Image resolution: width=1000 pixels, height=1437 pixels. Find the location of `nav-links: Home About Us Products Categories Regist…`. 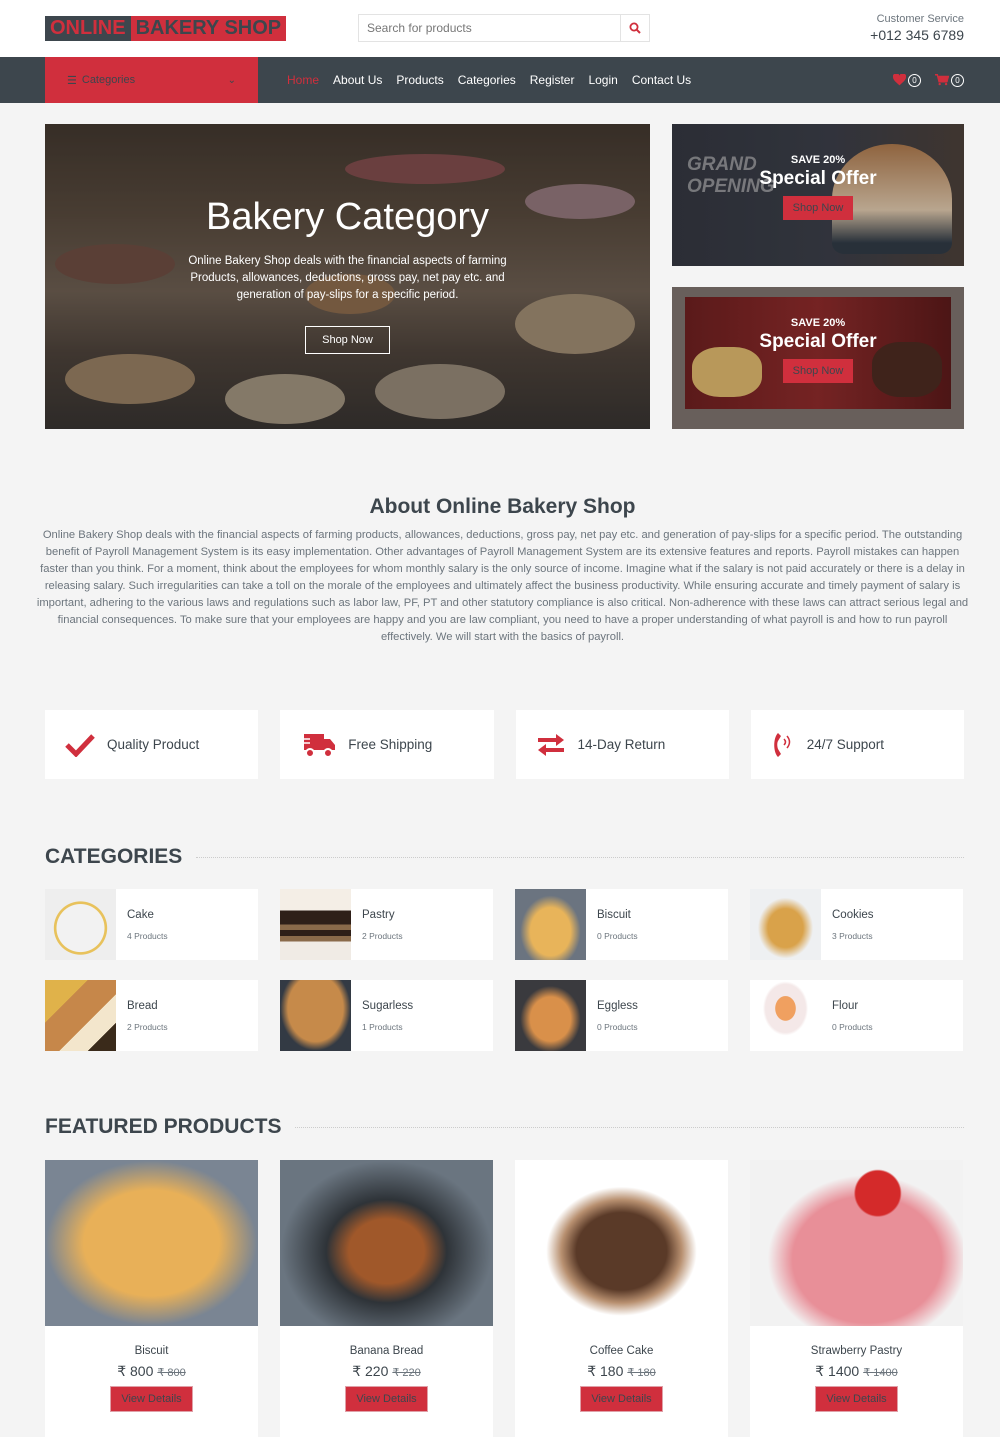

nav-links: Home About Us Products Categories Regist… is located at coordinates (496, 80).